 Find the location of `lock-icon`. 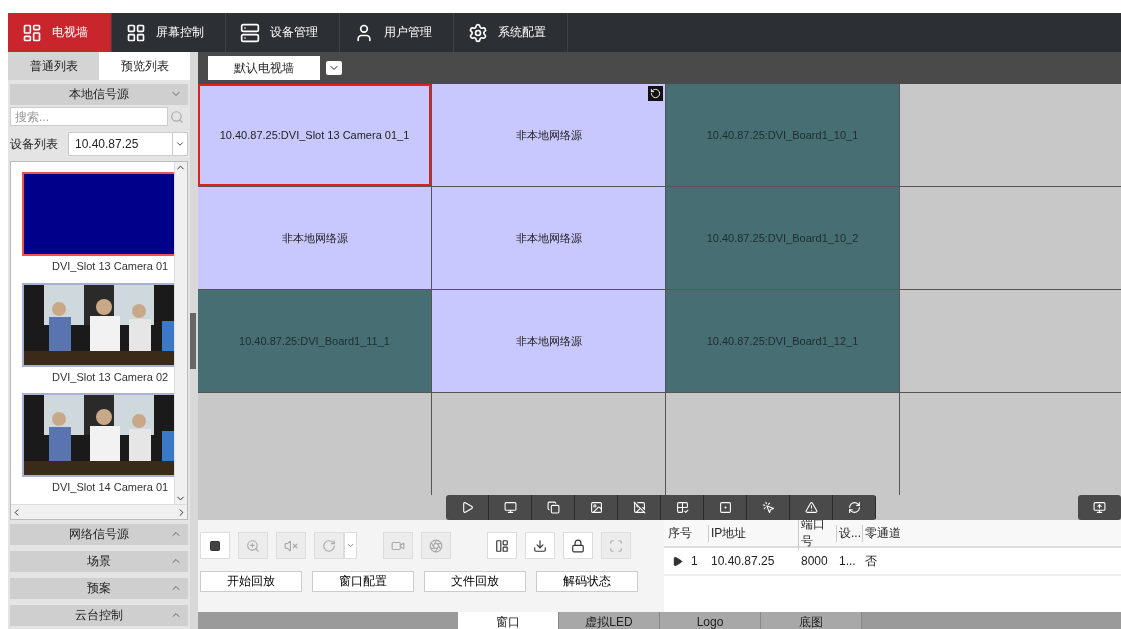

lock-icon is located at coordinates (578, 545).